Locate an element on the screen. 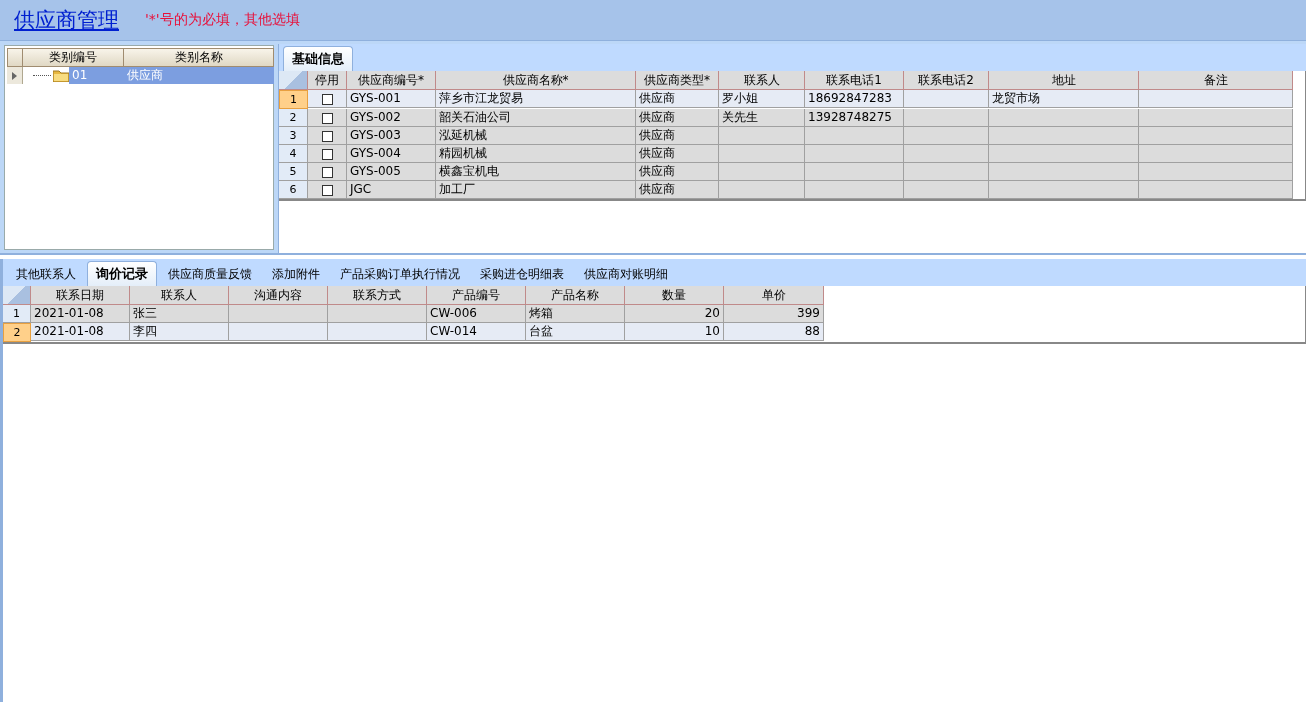 Image resolution: width=1306 pixels, height=702 pixels. row-header: 6 is located at coordinates (293, 190).